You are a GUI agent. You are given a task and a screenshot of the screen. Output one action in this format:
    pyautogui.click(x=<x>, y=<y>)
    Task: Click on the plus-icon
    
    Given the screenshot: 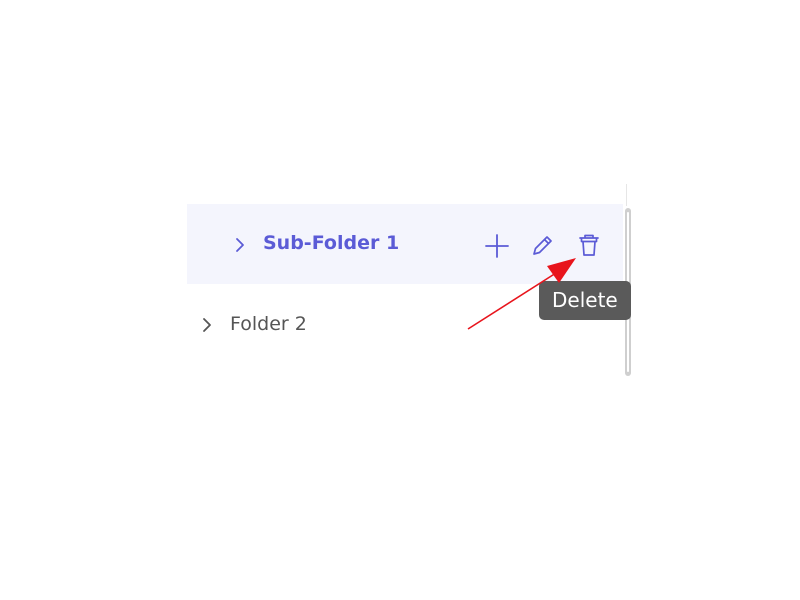 What is the action you would take?
    pyautogui.click(x=497, y=246)
    